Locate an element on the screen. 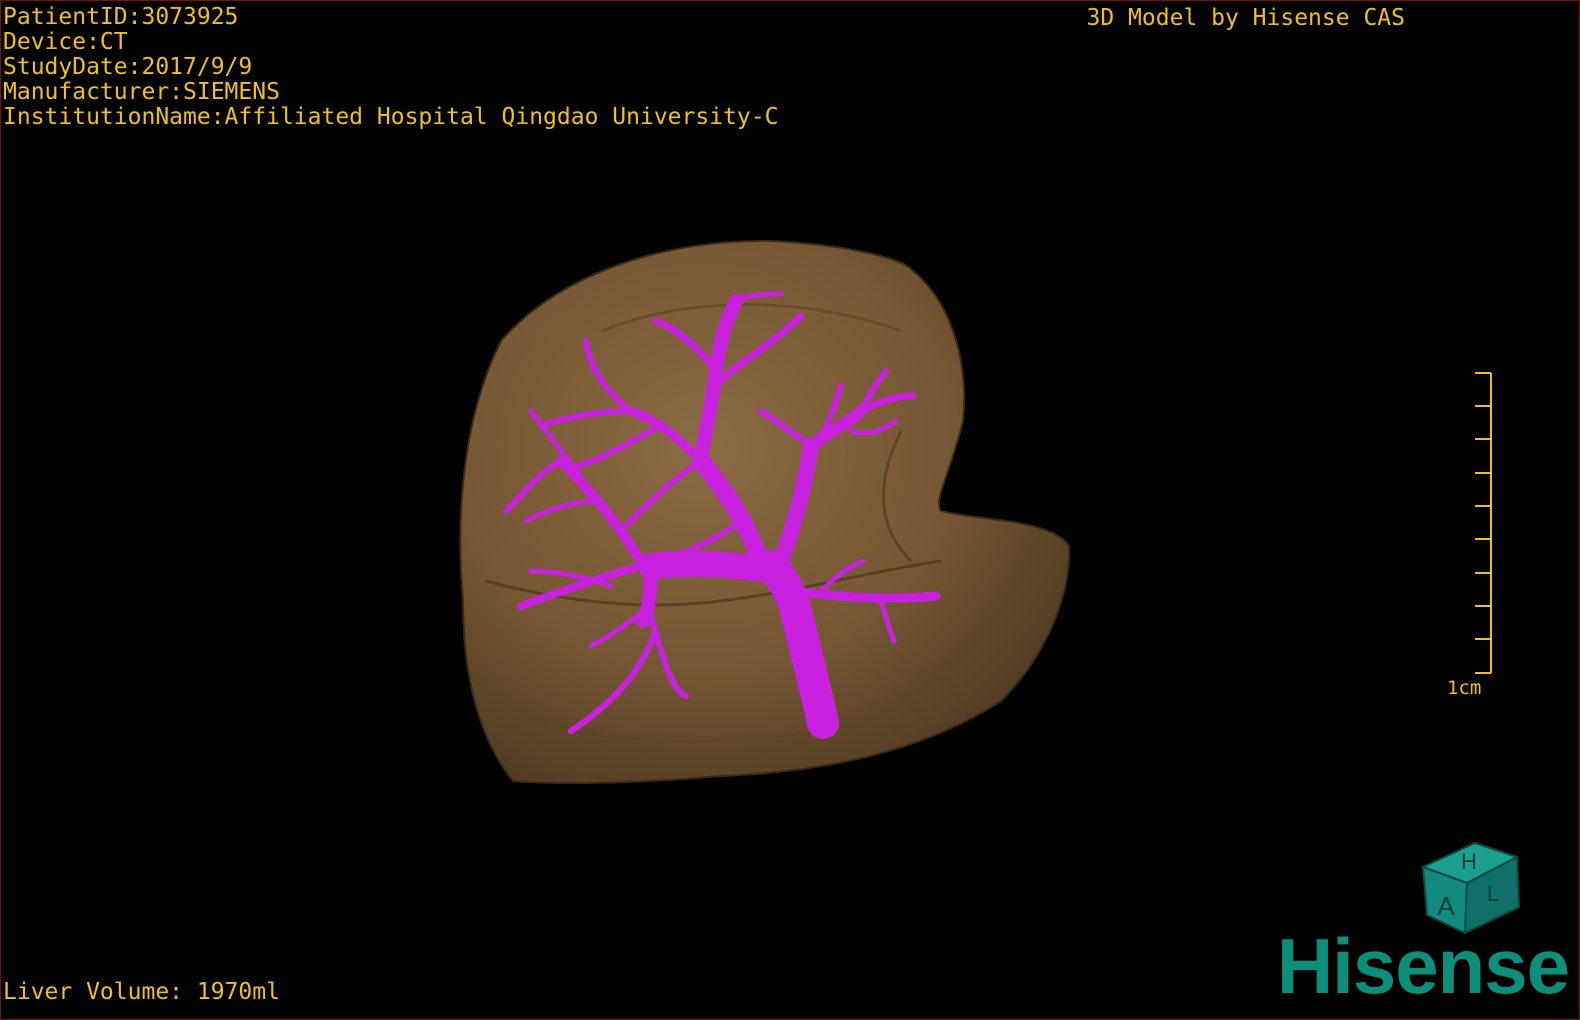 The width and height of the screenshot is (1580, 1020). cube-front-face-label: A is located at coordinates (1446, 906).